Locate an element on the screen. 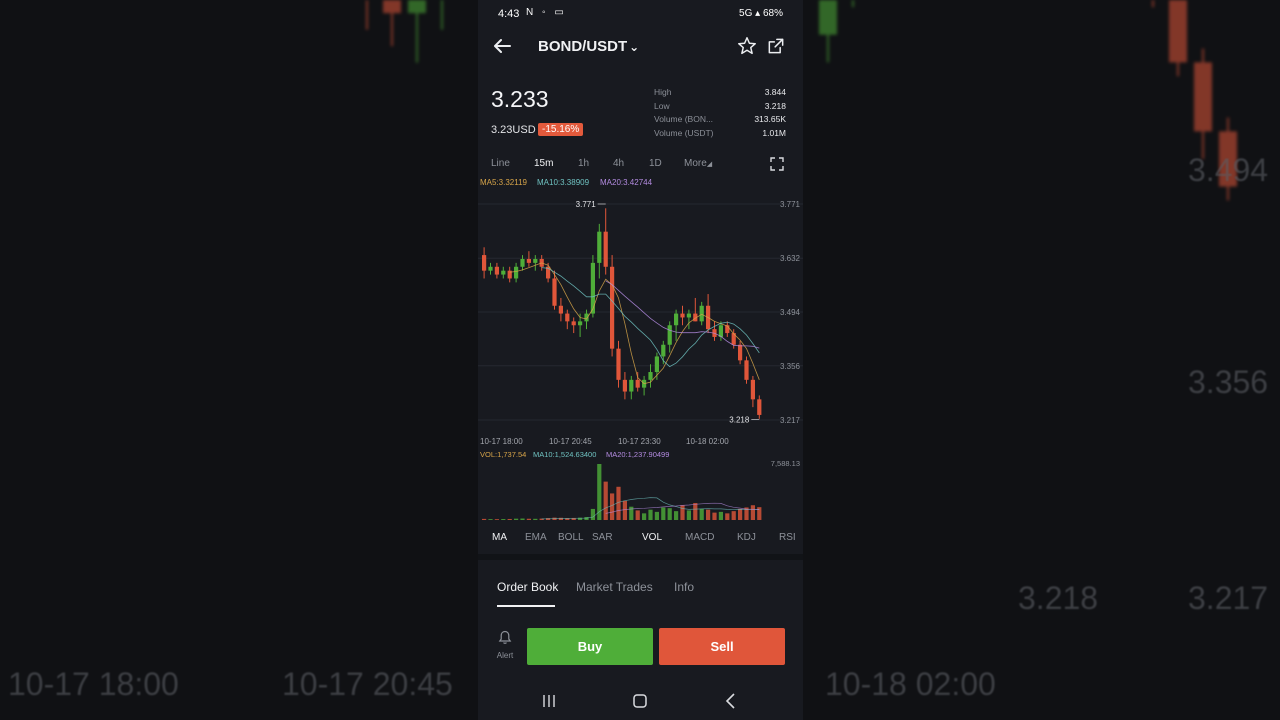  indicator-rsi: RSI is located at coordinates (787, 537).